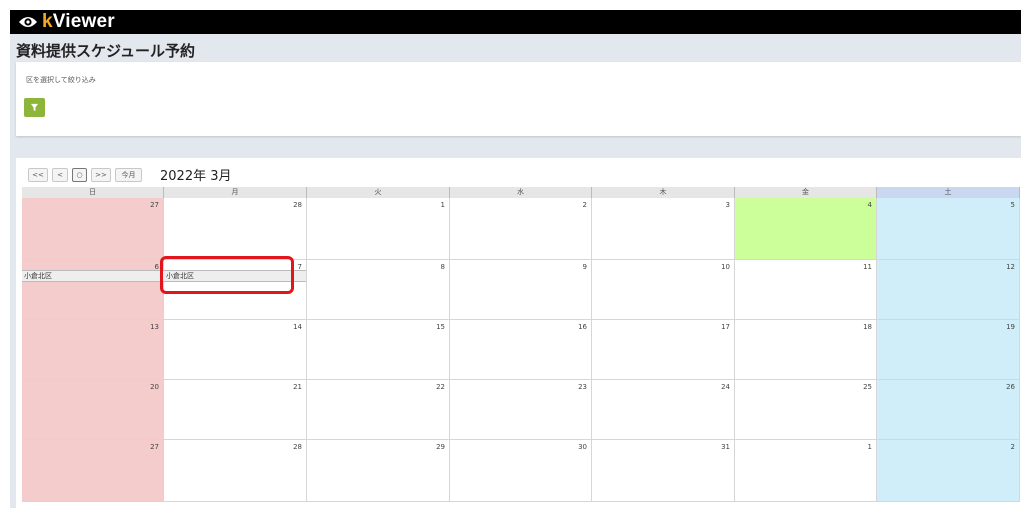 This screenshot has height=508, width=1021. I want to click on day-number: 18, so click(867, 327).